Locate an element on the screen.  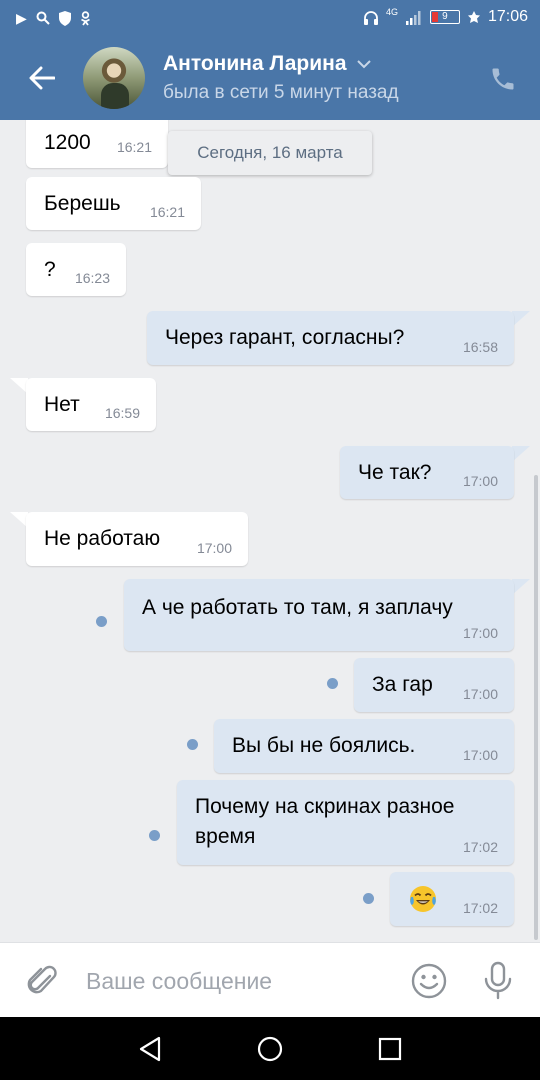
status-time: 17:06 is located at coordinates (507, 16).